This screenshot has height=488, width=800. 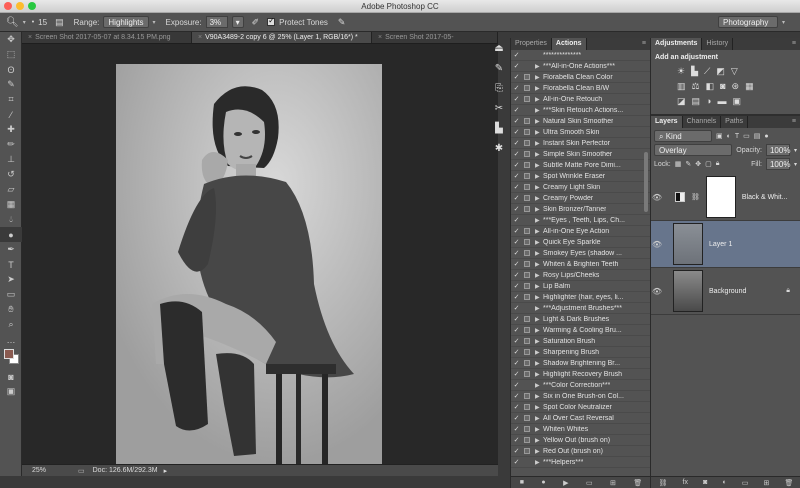 I want to click on exposure-adjustment-icon: ◩, so click(x=720, y=71).